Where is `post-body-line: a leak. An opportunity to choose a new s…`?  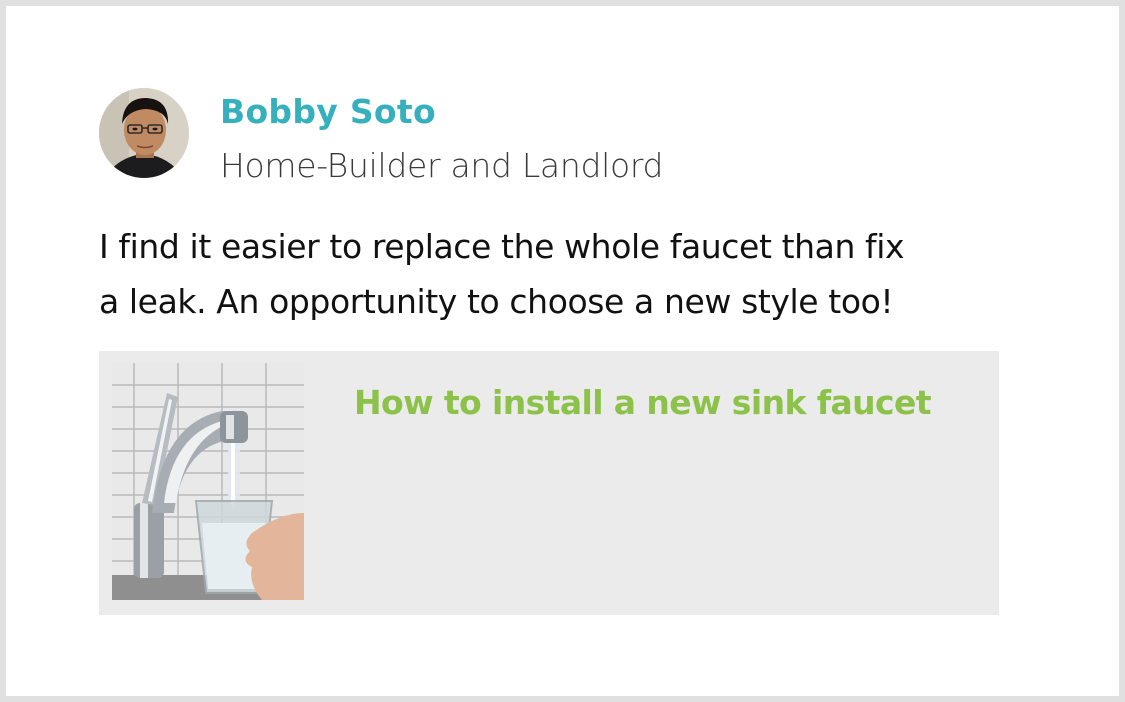
post-body-line: a leak. An opportunity to choose a new s… is located at coordinates (496, 301).